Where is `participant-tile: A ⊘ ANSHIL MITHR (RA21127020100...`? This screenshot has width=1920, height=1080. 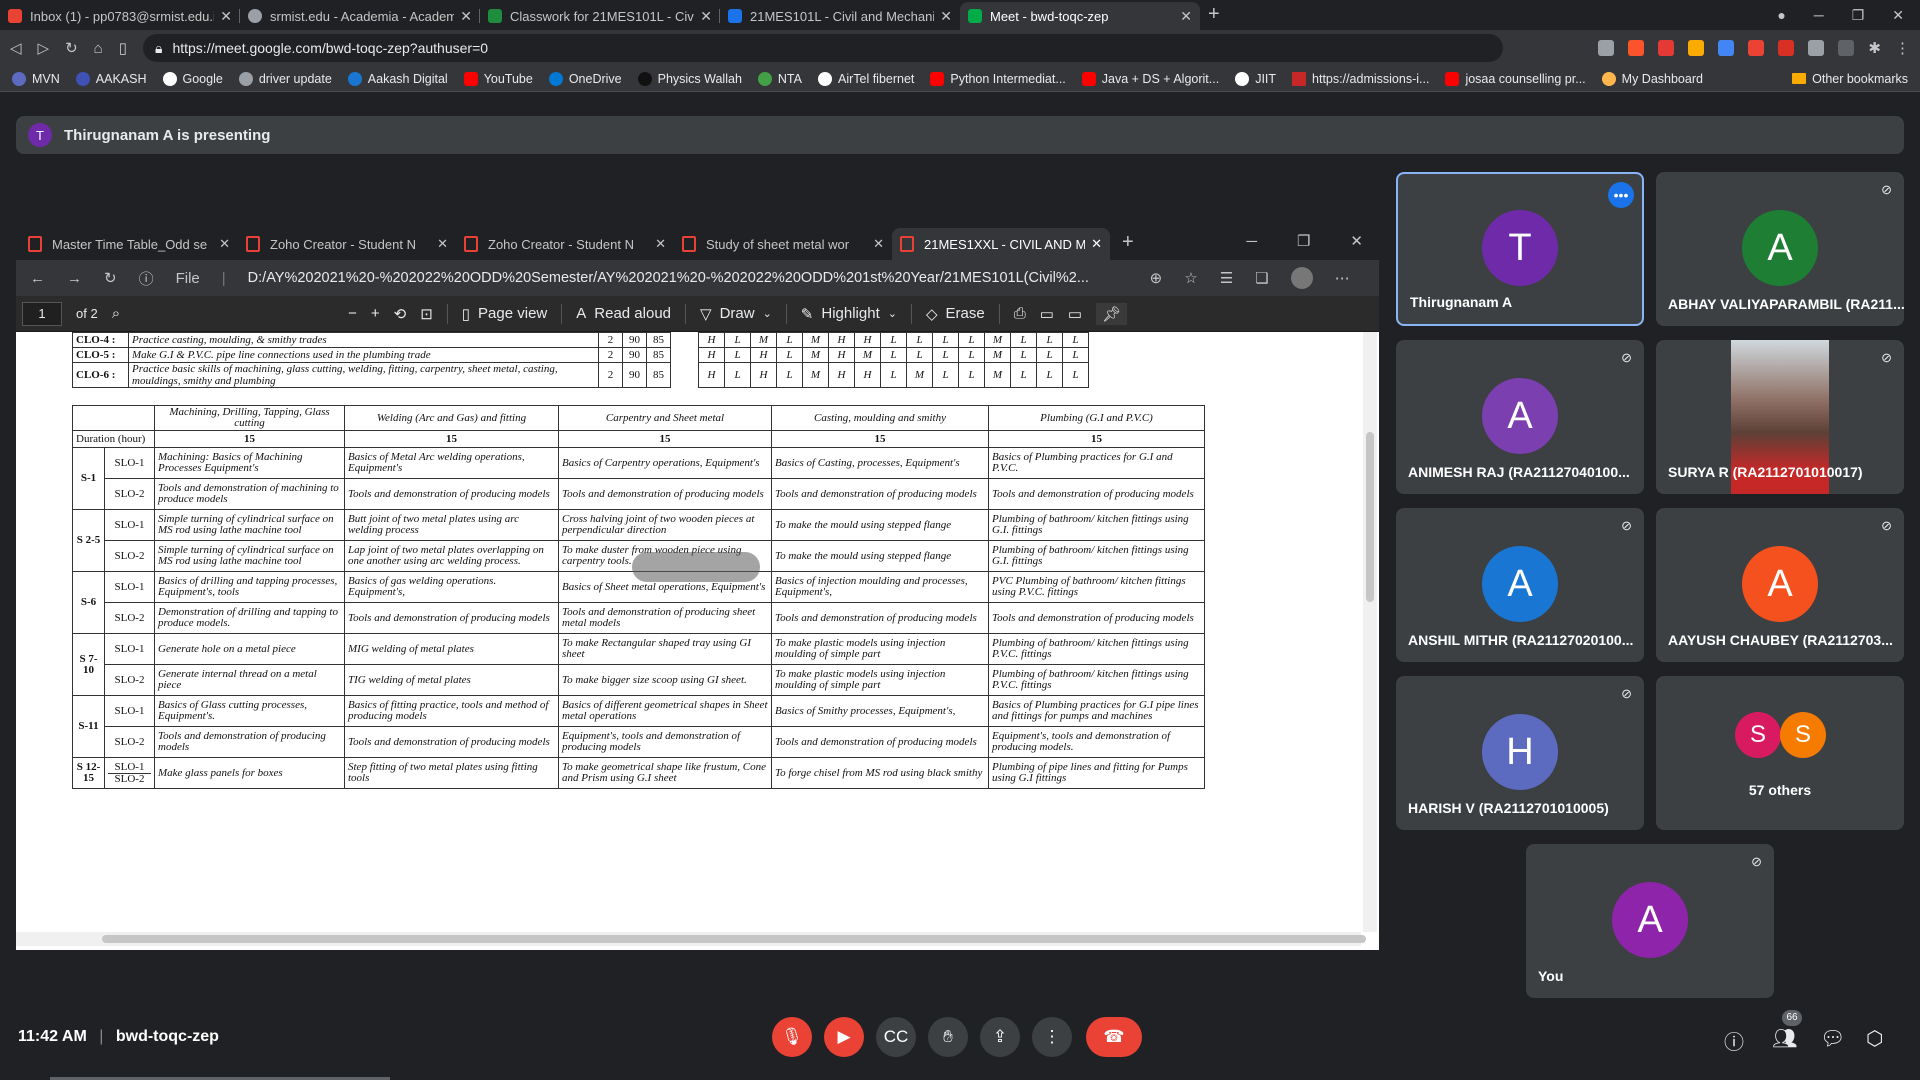 participant-tile: A ⊘ ANSHIL MITHR (RA21127020100... is located at coordinates (1520, 585).